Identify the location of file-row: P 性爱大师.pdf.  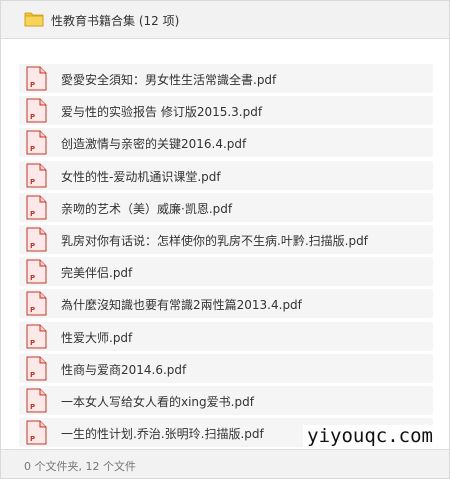
(226, 336).